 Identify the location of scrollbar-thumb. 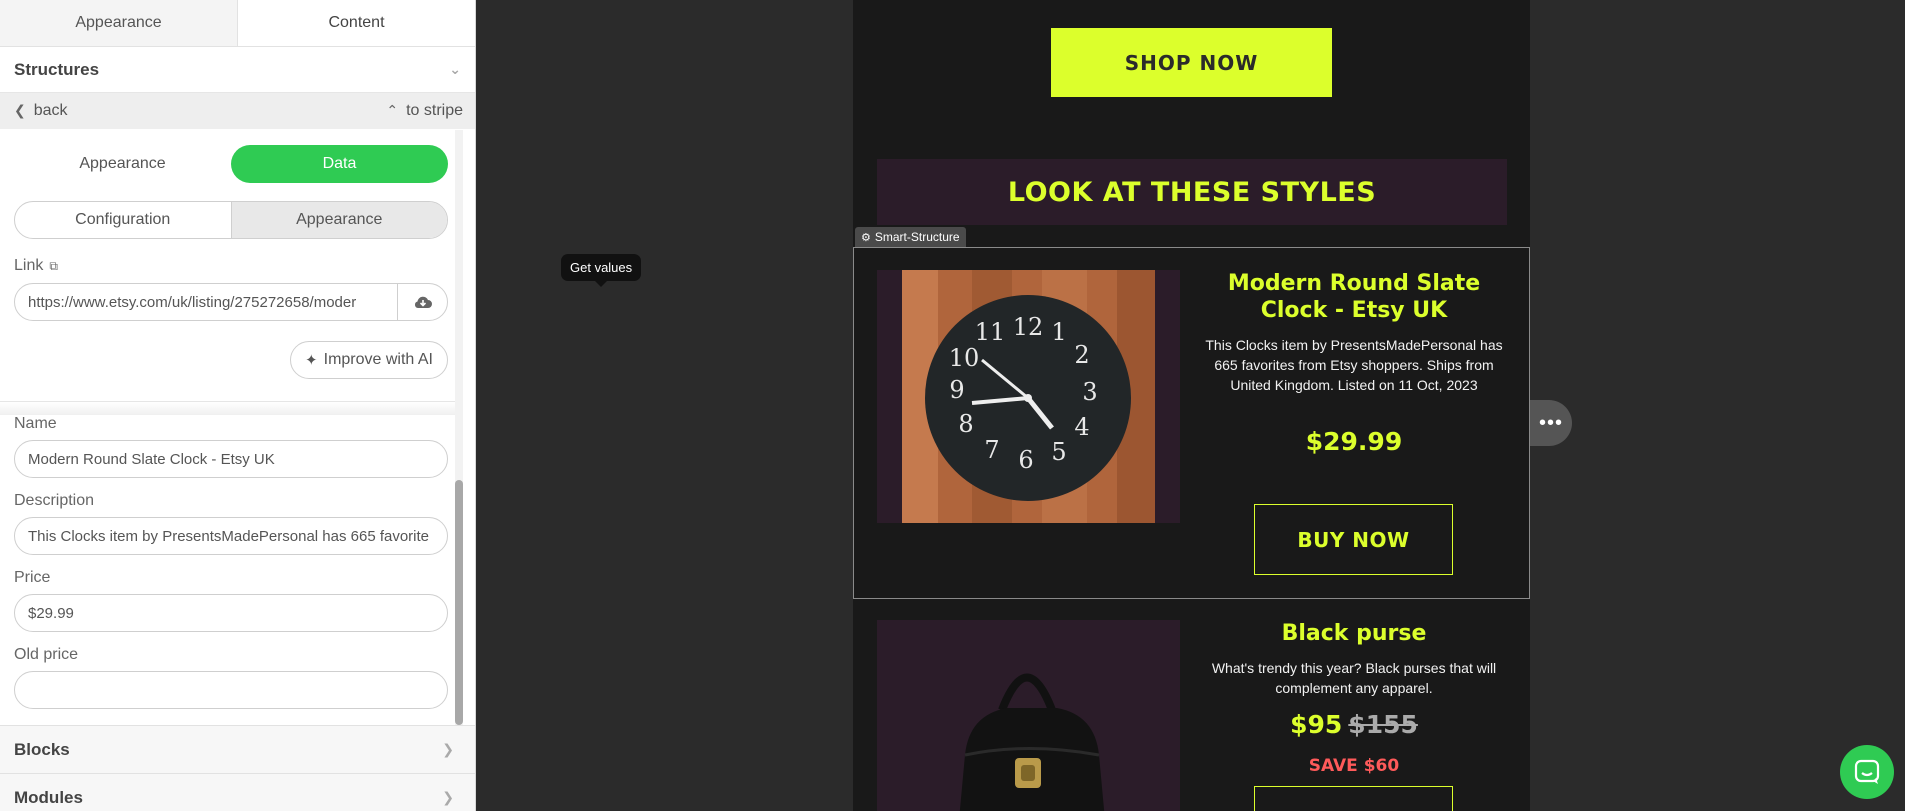
(459, 602).